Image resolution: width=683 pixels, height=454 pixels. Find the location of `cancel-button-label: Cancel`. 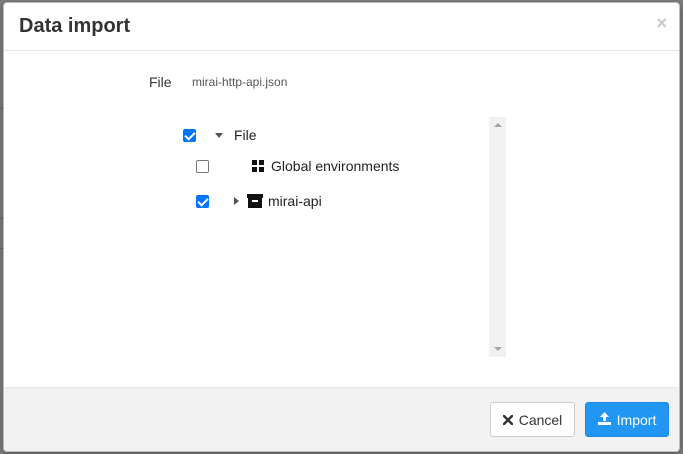

cancel-button-label: Cancel is located at coordinates (540, 419).